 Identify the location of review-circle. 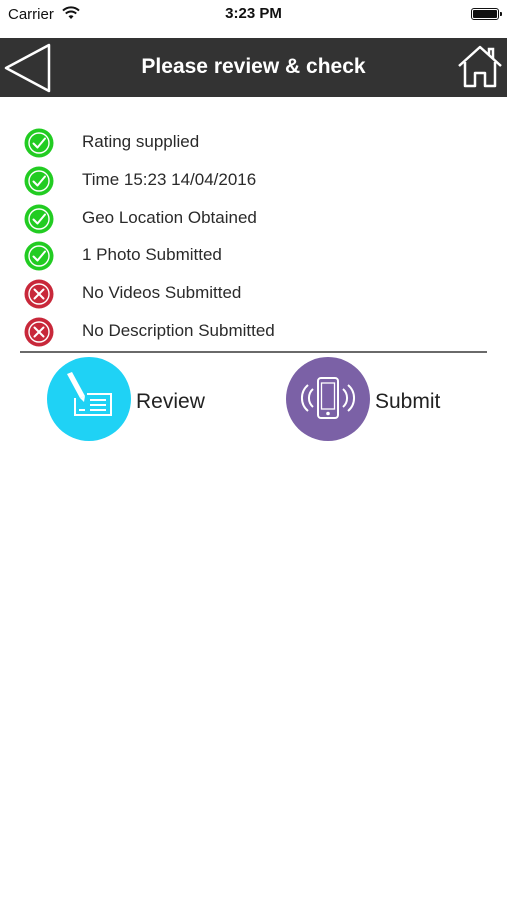
(89, 399).